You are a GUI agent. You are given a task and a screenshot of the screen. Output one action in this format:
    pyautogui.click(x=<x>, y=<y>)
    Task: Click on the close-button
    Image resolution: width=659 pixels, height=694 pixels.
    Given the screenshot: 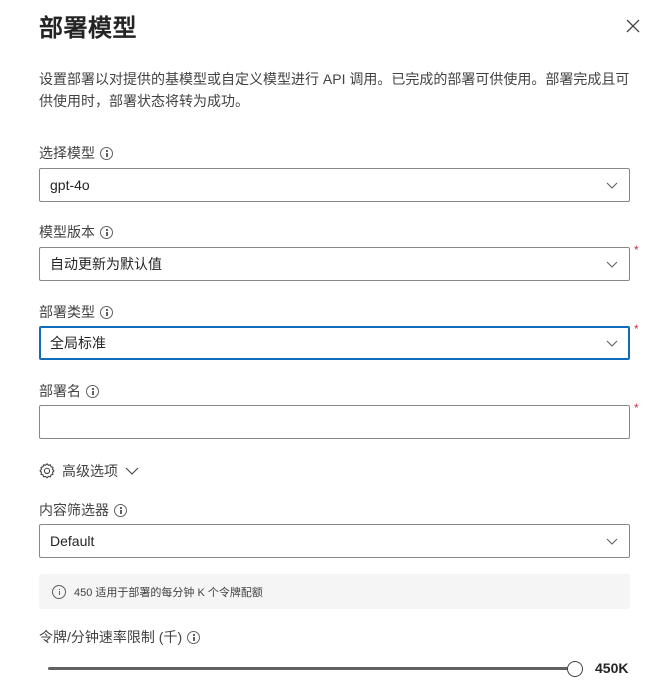 What is the action you would take?
    pyautogui.click(x=633, y=26)
    